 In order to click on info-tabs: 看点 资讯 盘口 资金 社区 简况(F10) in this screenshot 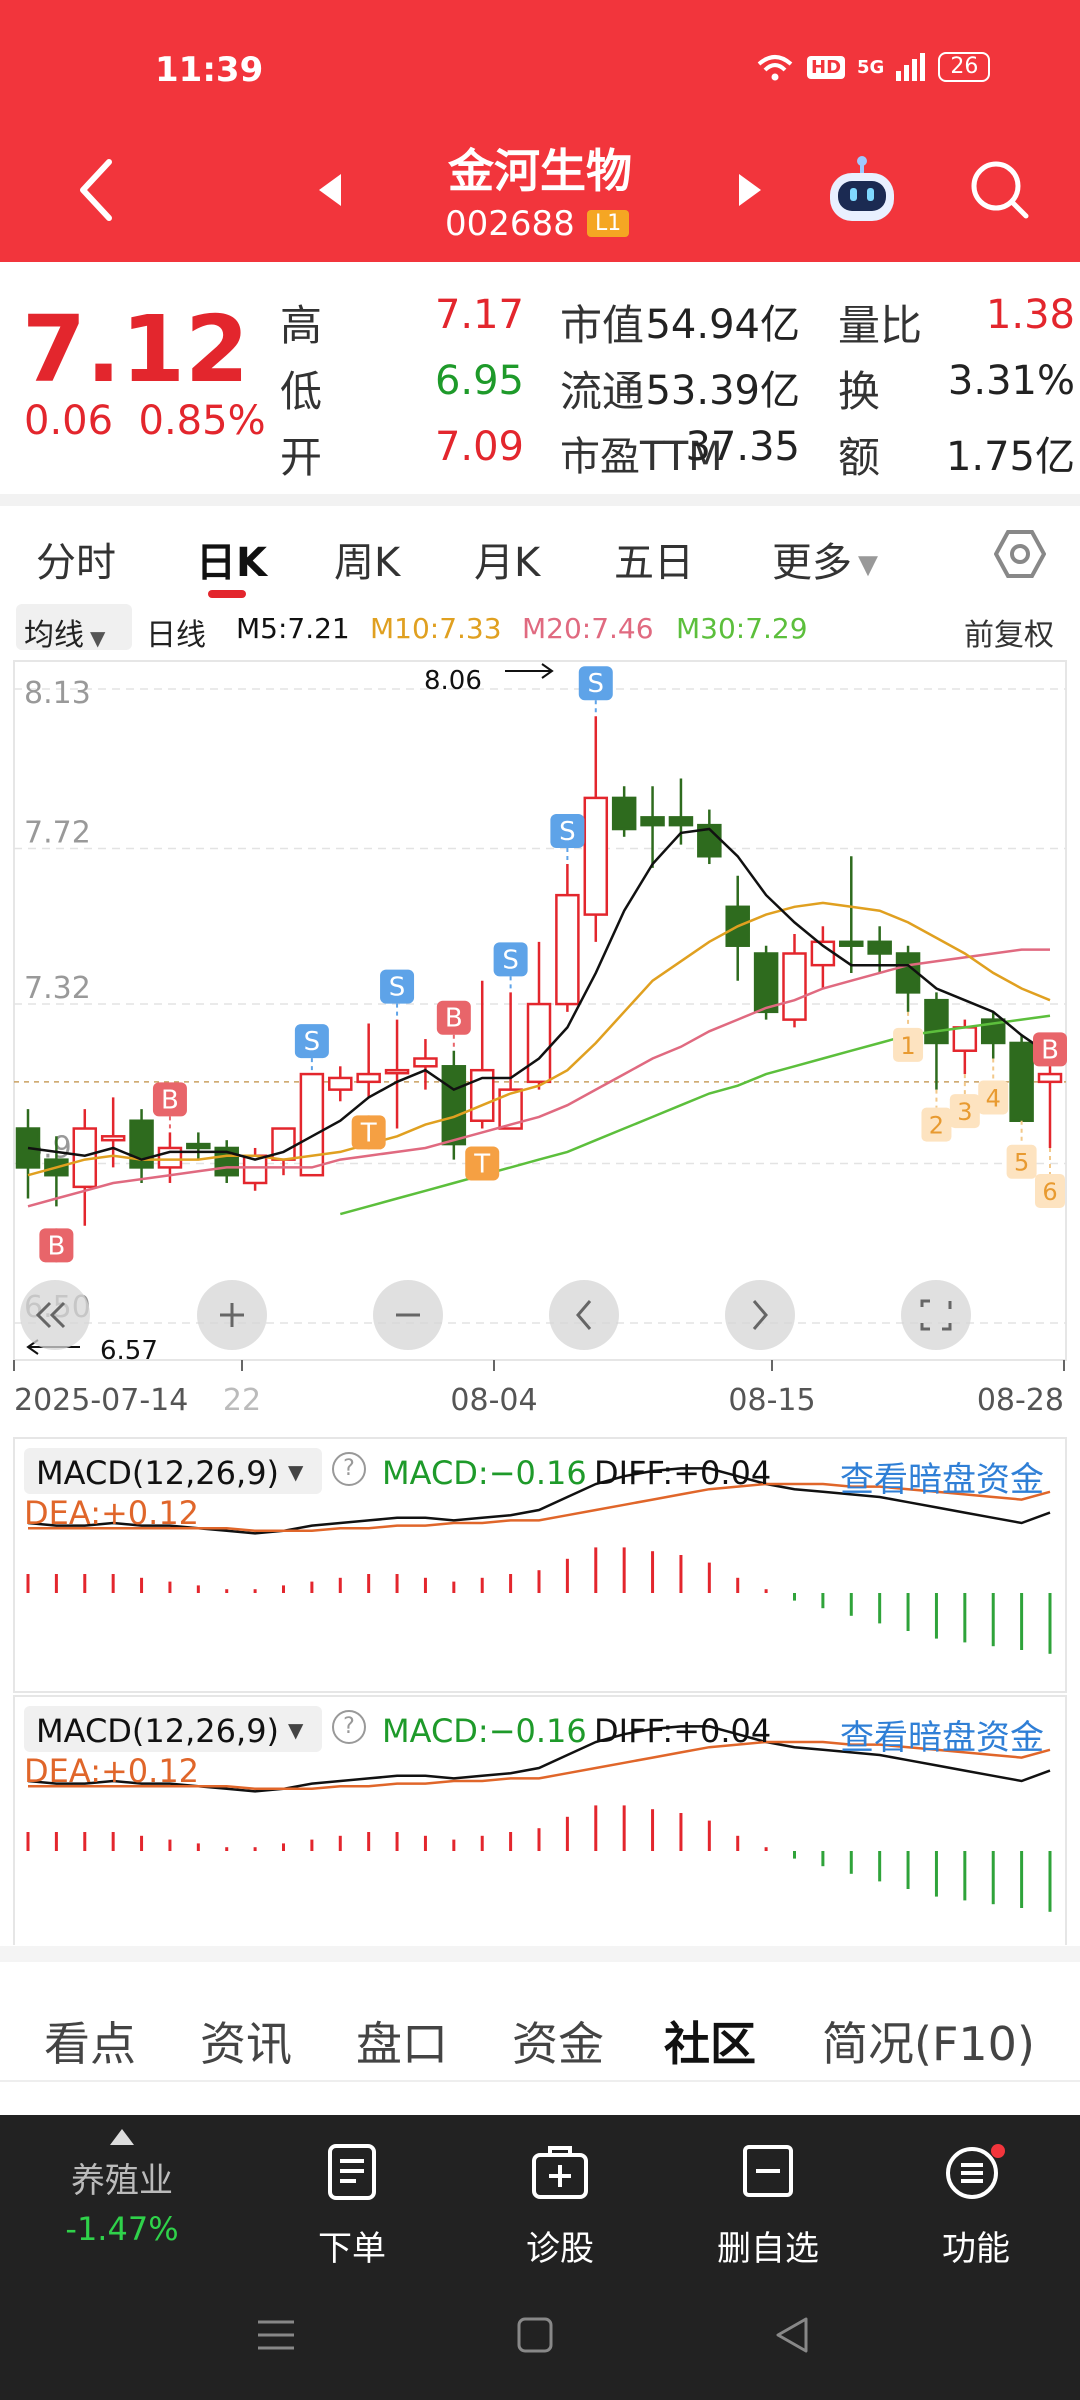, I will do `click(540, 2019)`.